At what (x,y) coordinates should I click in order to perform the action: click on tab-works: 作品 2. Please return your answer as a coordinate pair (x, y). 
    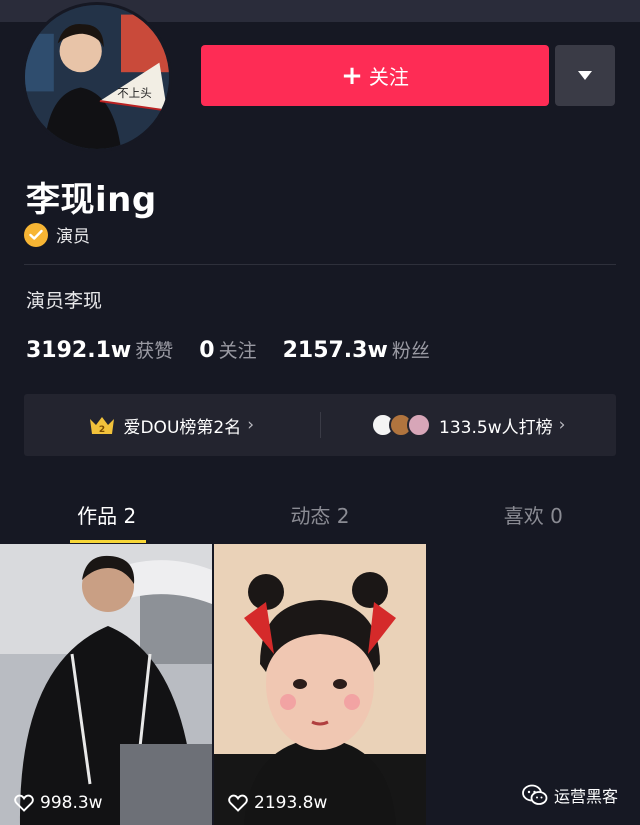
    Looking at the image, I should click on (106, 516).